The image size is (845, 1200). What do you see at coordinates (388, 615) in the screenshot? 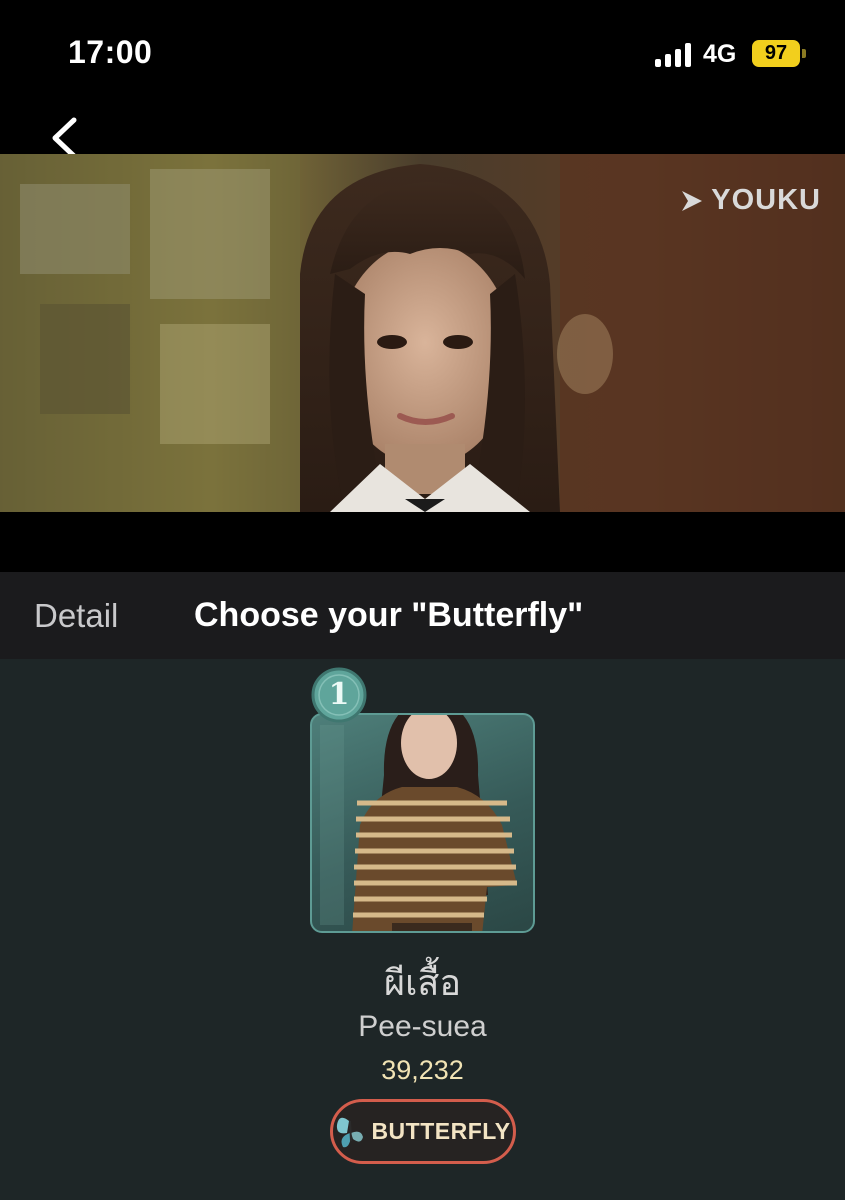
I see `tab-choose-butterfly: Choose your "Butterfly"` at bounding box center [388, 615].